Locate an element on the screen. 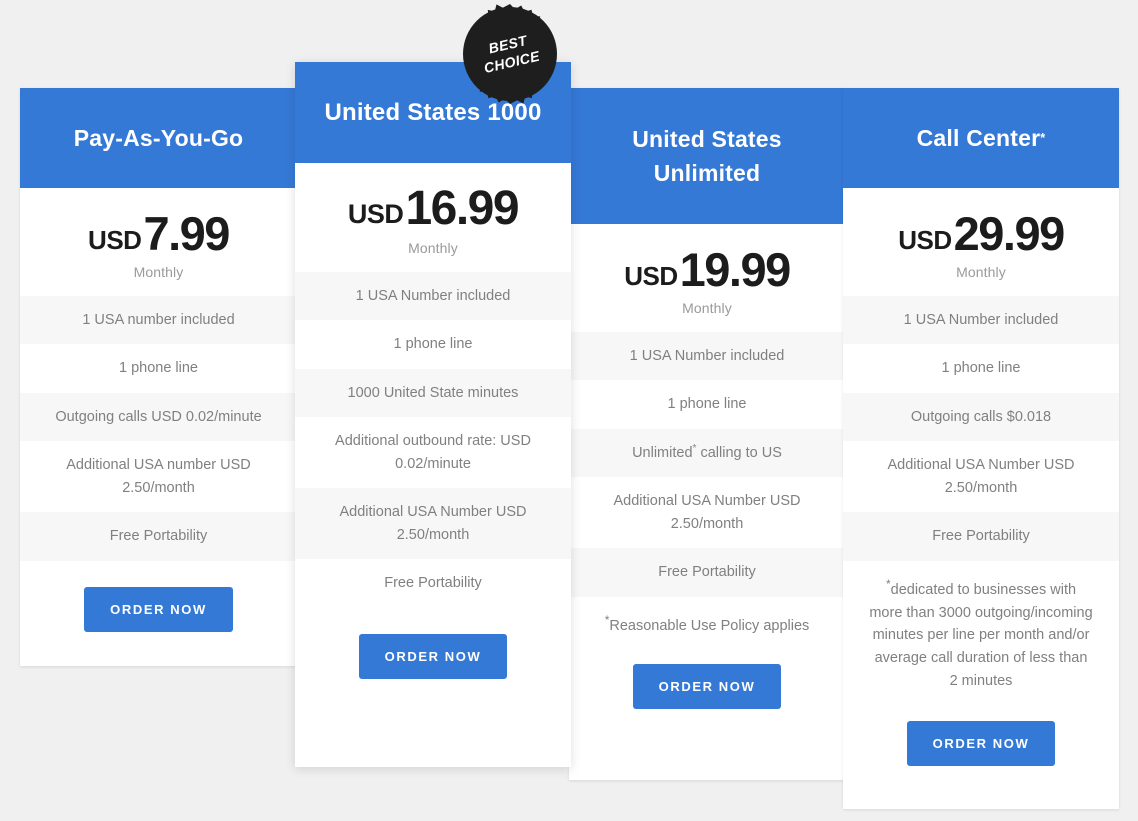  feature-row: Outgoing calls USD 0.02/minute is located at coordinates (158, 417).